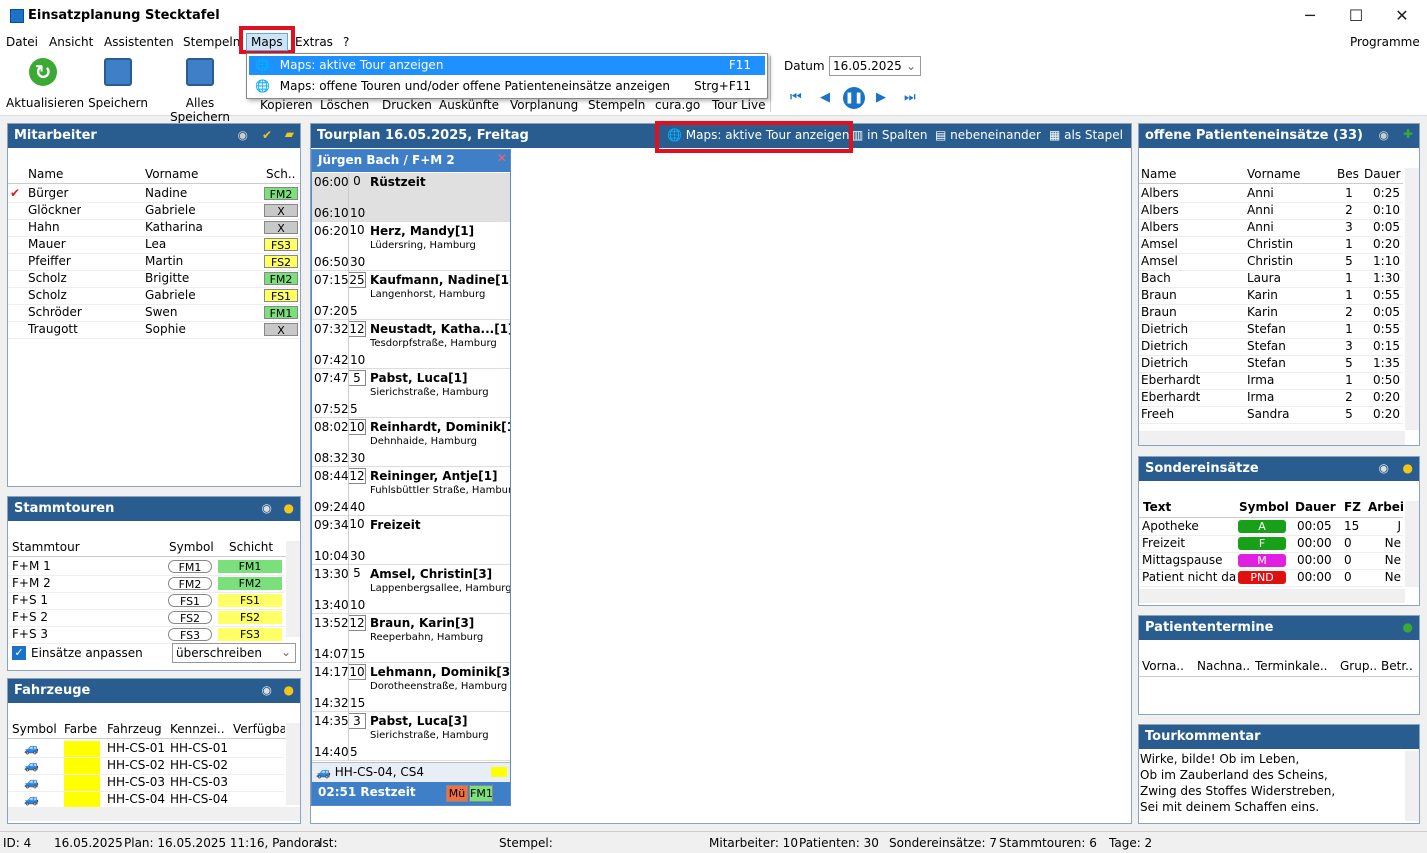 Image resolution: width=1427 pixels, height=853 pixels. What do you see at coordinates (1397, 666) in the screenshot?
I see `col-betreff: Betr..` at bounding box center [1397, 666].